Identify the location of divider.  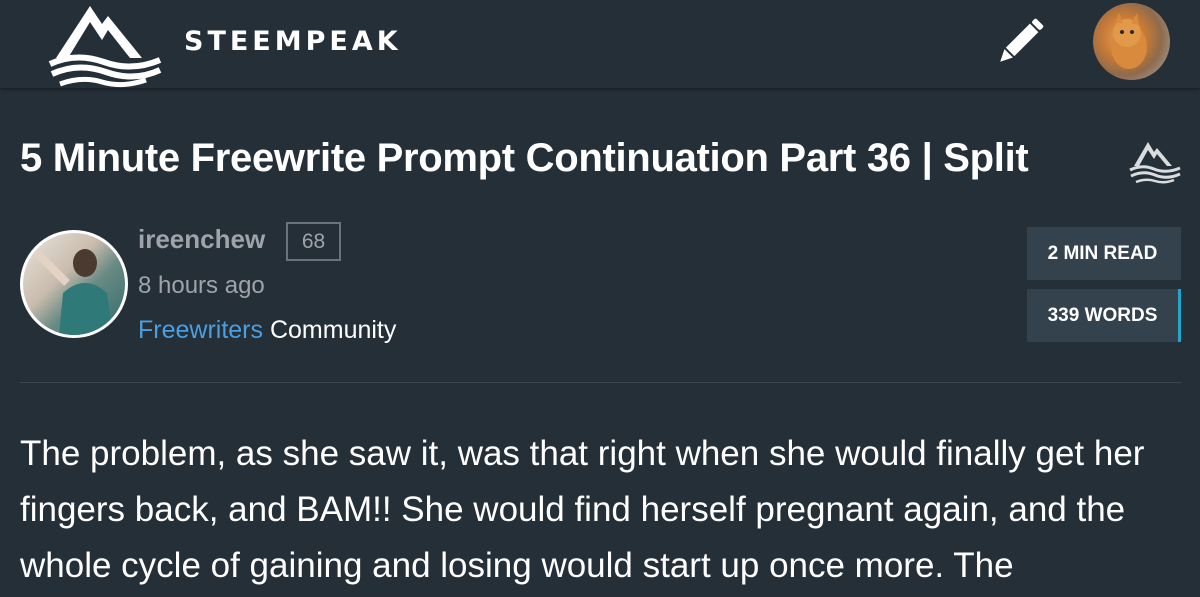
(601, 382).